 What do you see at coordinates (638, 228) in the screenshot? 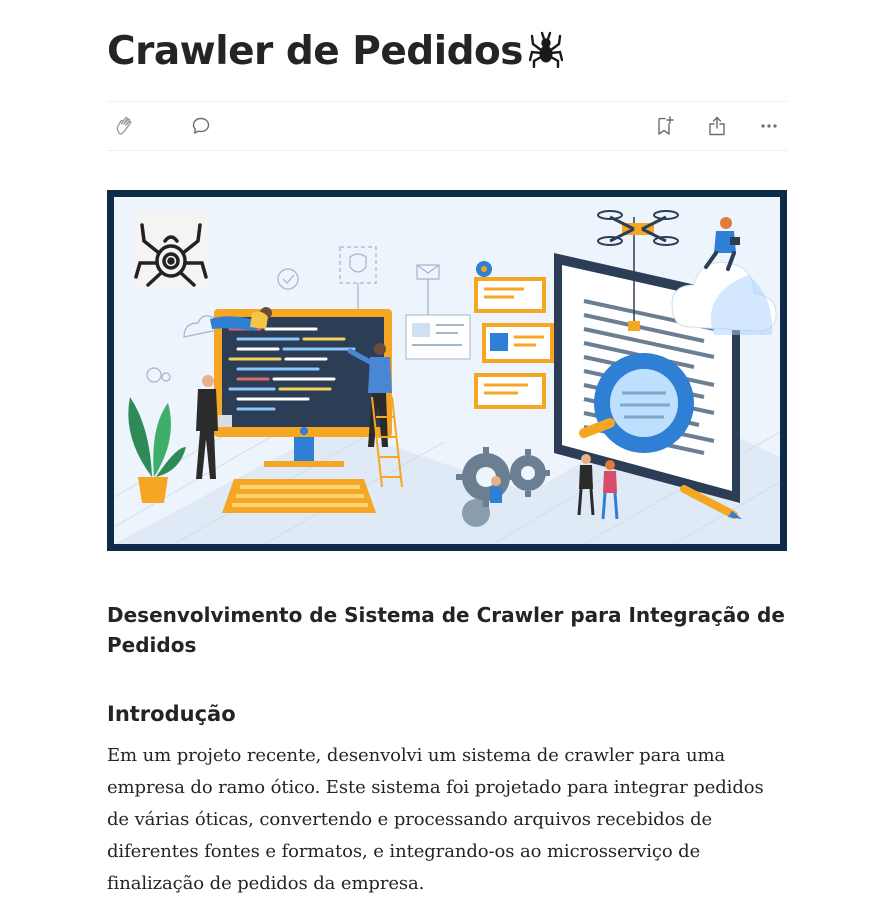
I see `drone` at bounding box center [638, 228].